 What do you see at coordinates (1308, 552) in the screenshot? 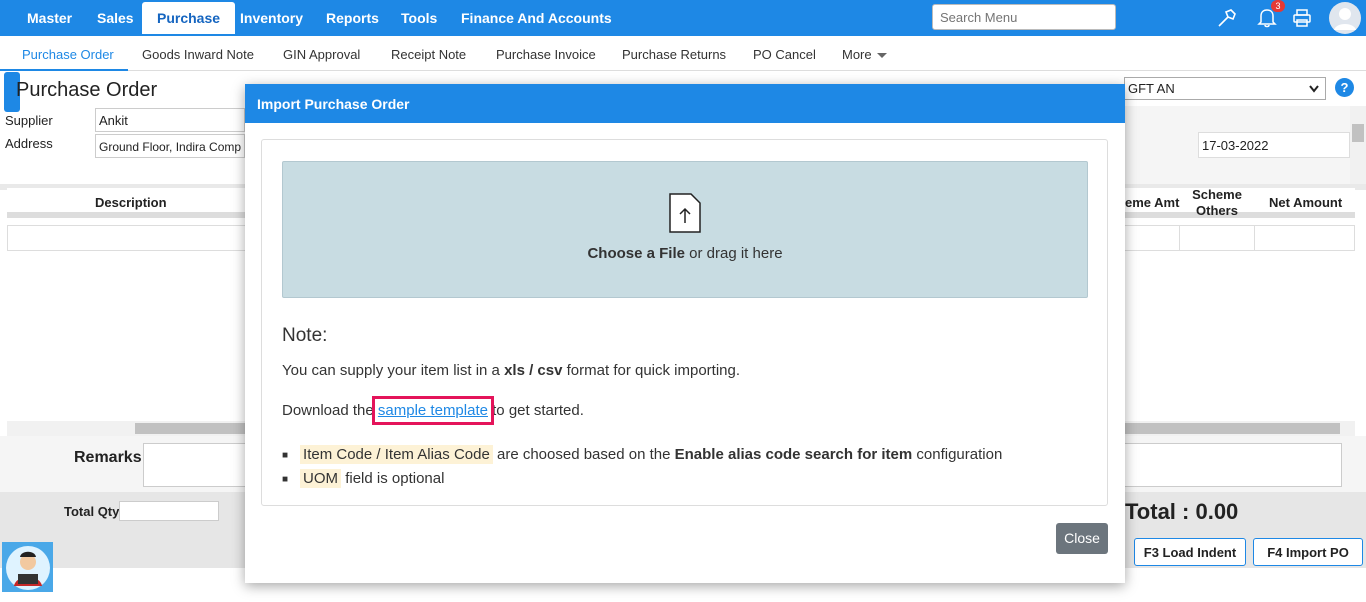
I see `import-po-button: F4 Import PO` at bounding box center [1308, 552].